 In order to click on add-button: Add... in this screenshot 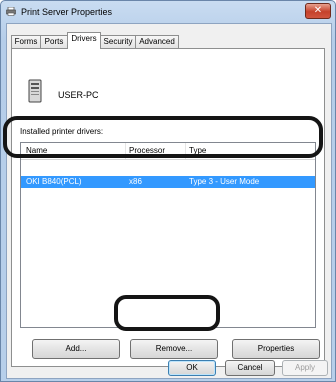, I will do `click(76, 349)`.